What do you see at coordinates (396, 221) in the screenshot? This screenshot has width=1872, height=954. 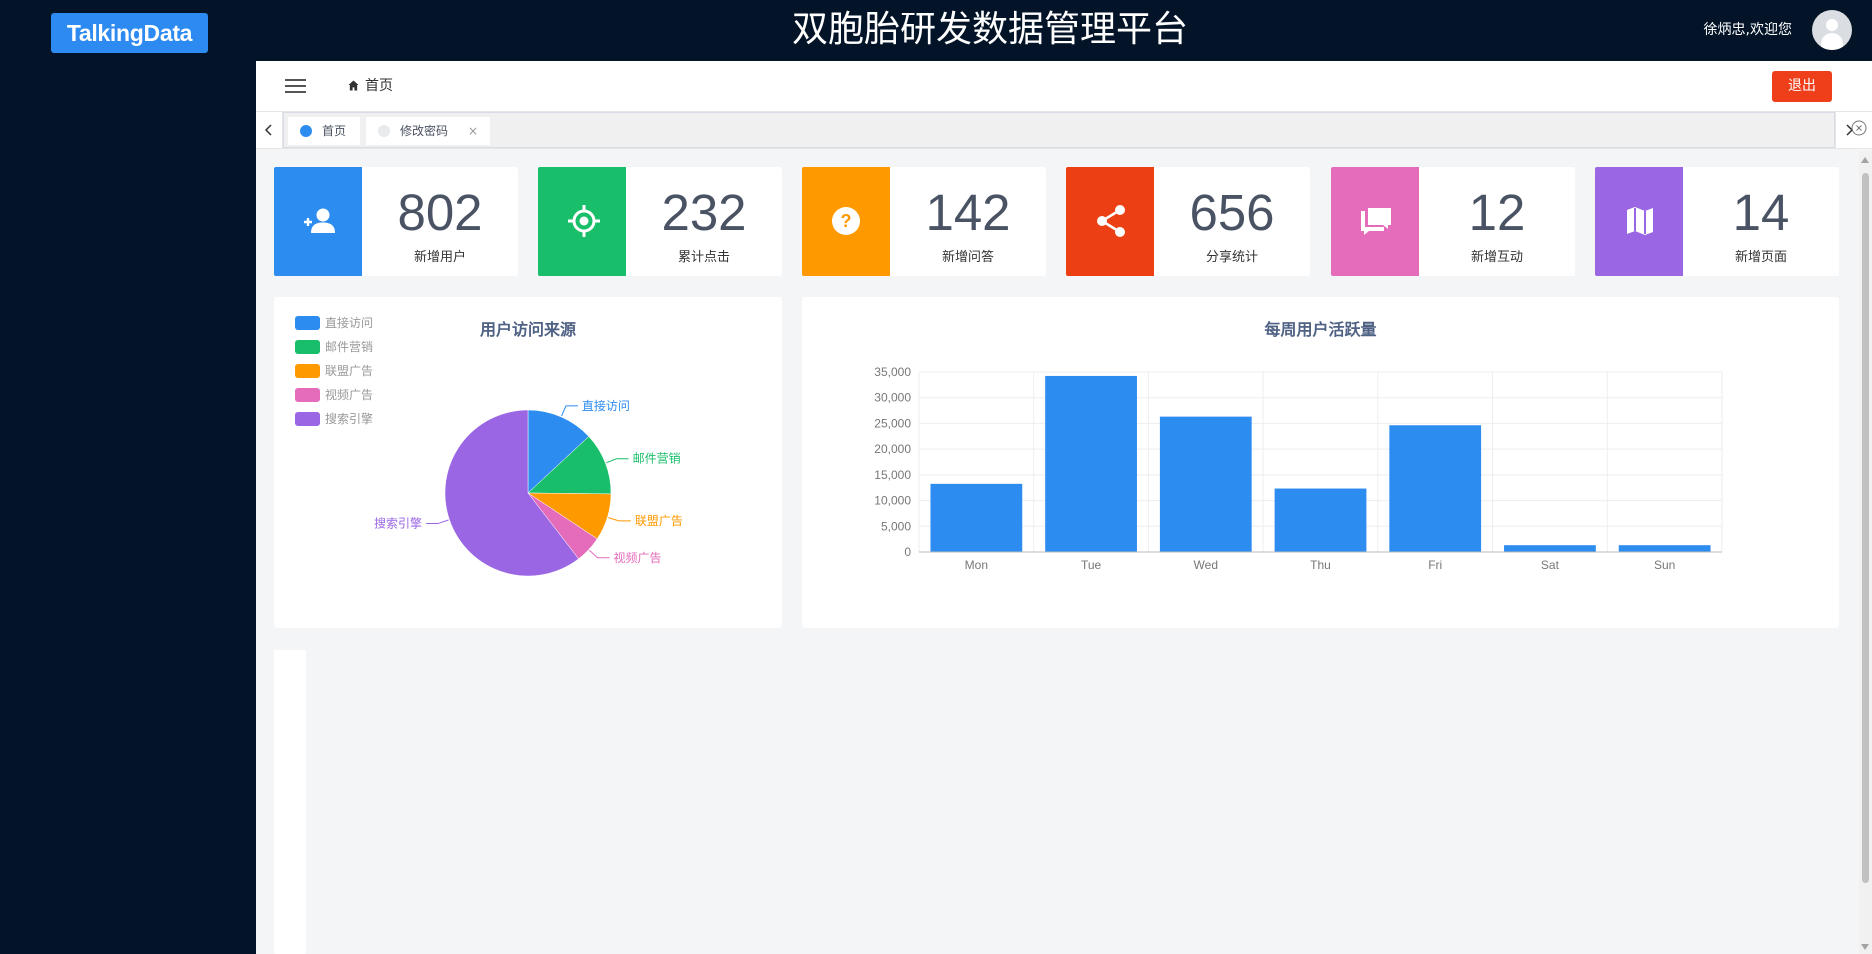 I see `stat-card-new-users: 802 新增用户` at bounding box center [396, 221].